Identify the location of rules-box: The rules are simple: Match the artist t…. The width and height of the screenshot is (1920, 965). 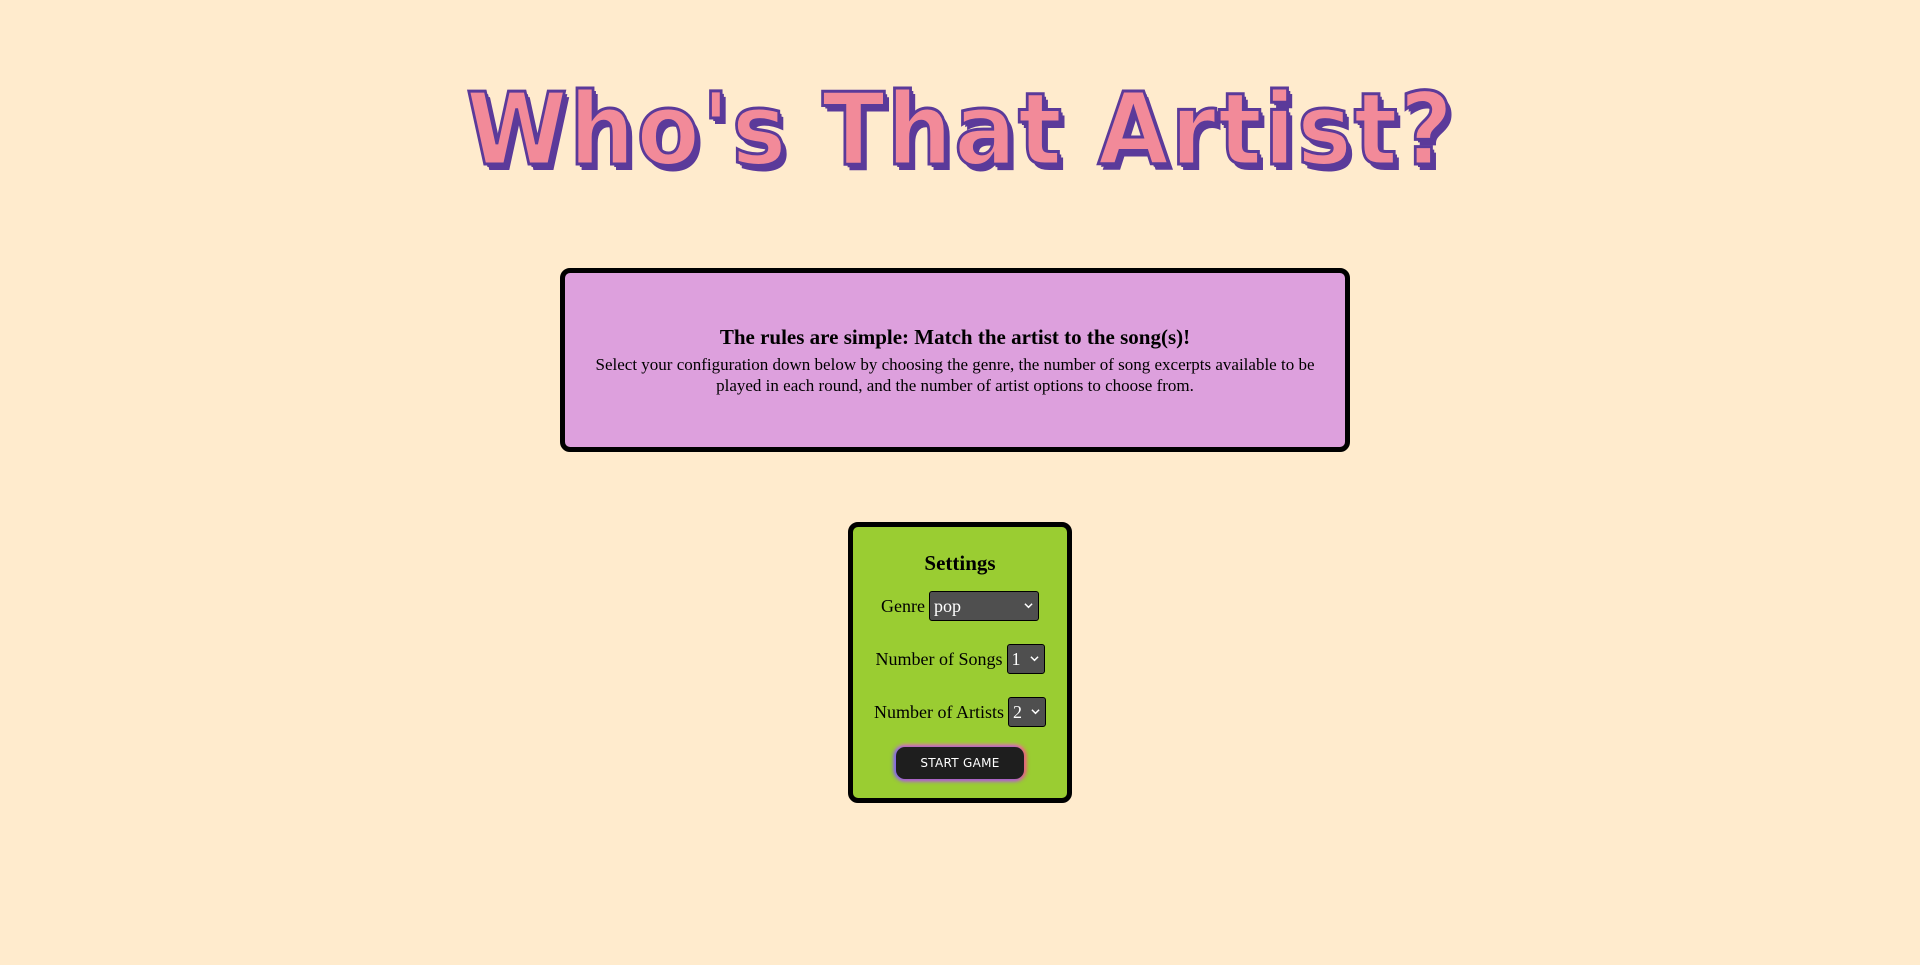
(955, 360).